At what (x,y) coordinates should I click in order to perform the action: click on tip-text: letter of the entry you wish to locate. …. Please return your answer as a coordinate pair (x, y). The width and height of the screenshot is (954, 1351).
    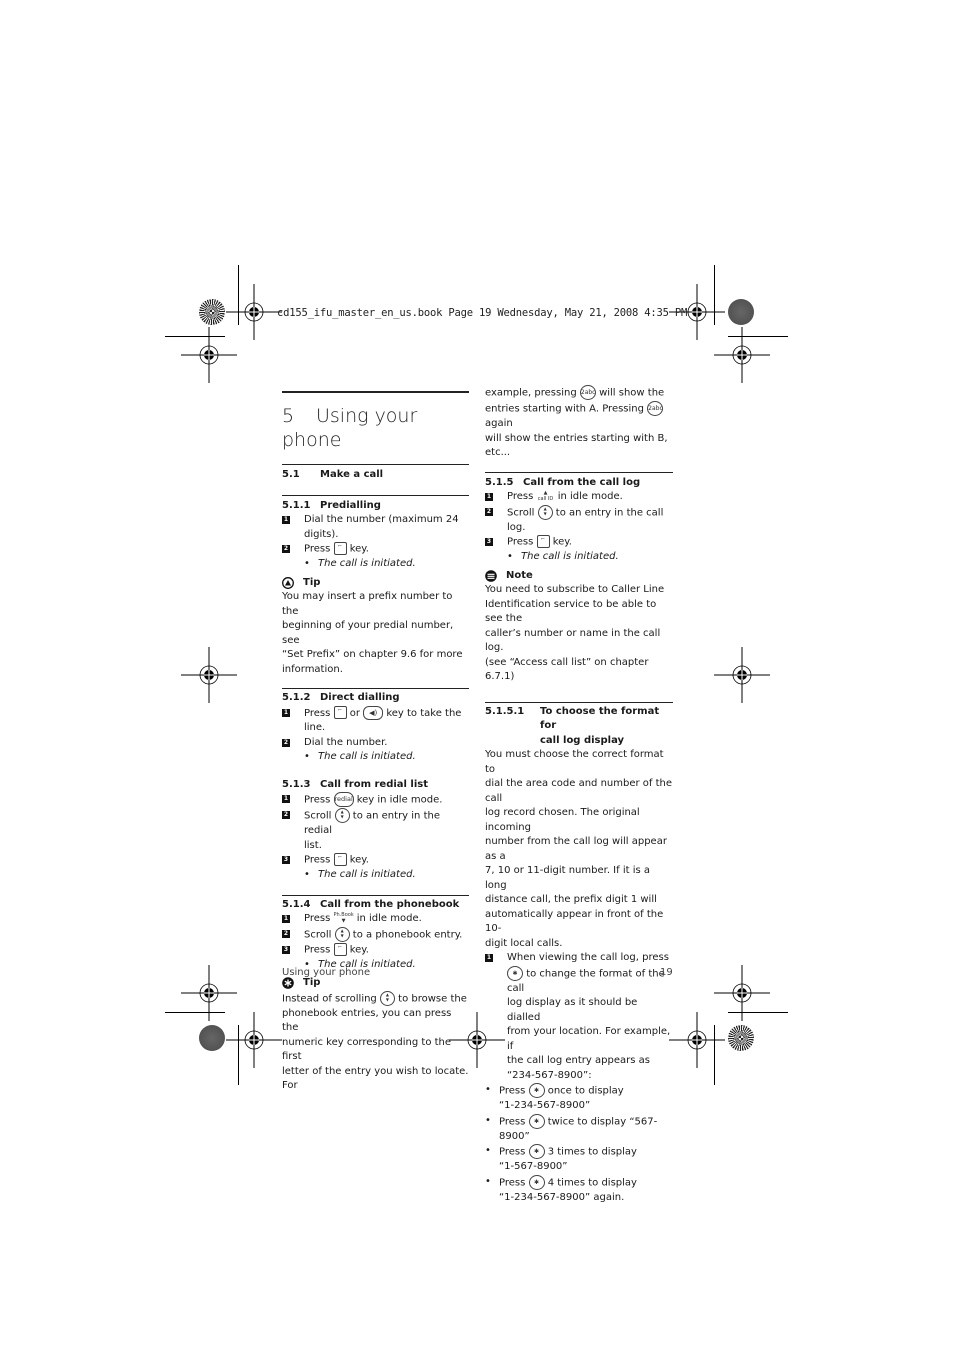
    Looking at the image, I should click on (375, 1078).